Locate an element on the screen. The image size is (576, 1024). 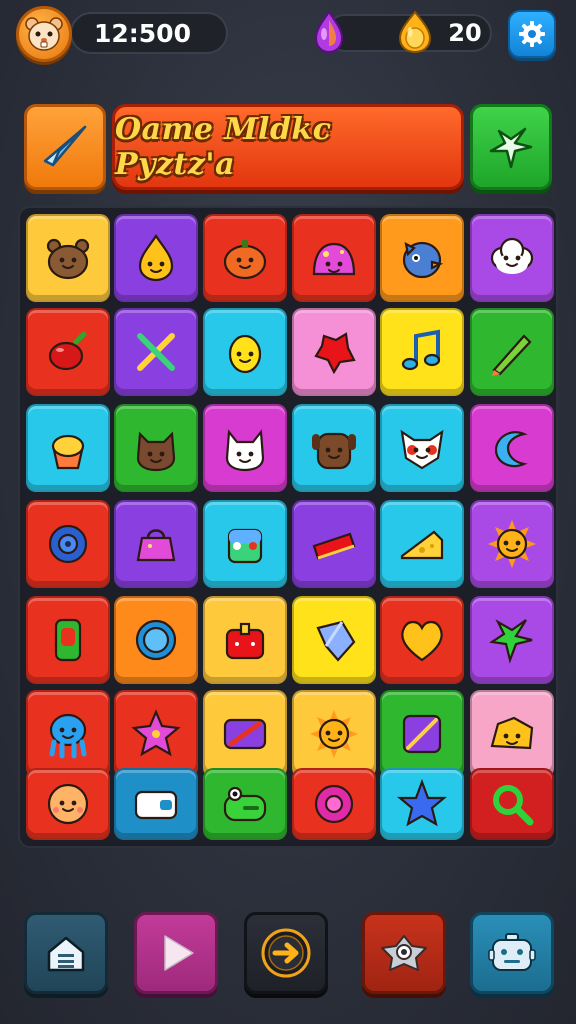
chili-pepper-icon is located at coordinates (67, 351).